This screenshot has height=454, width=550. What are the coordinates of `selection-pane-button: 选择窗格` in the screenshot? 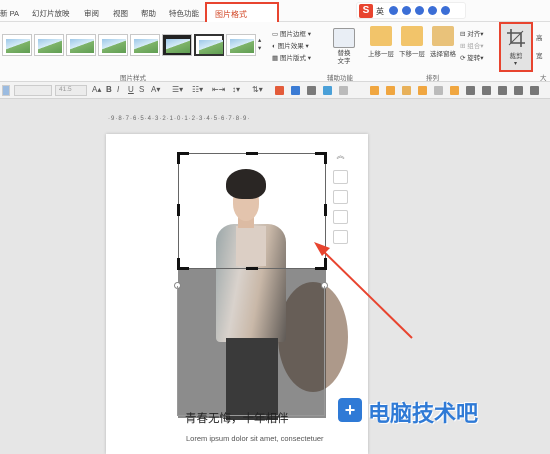 It's located at (443, 42).